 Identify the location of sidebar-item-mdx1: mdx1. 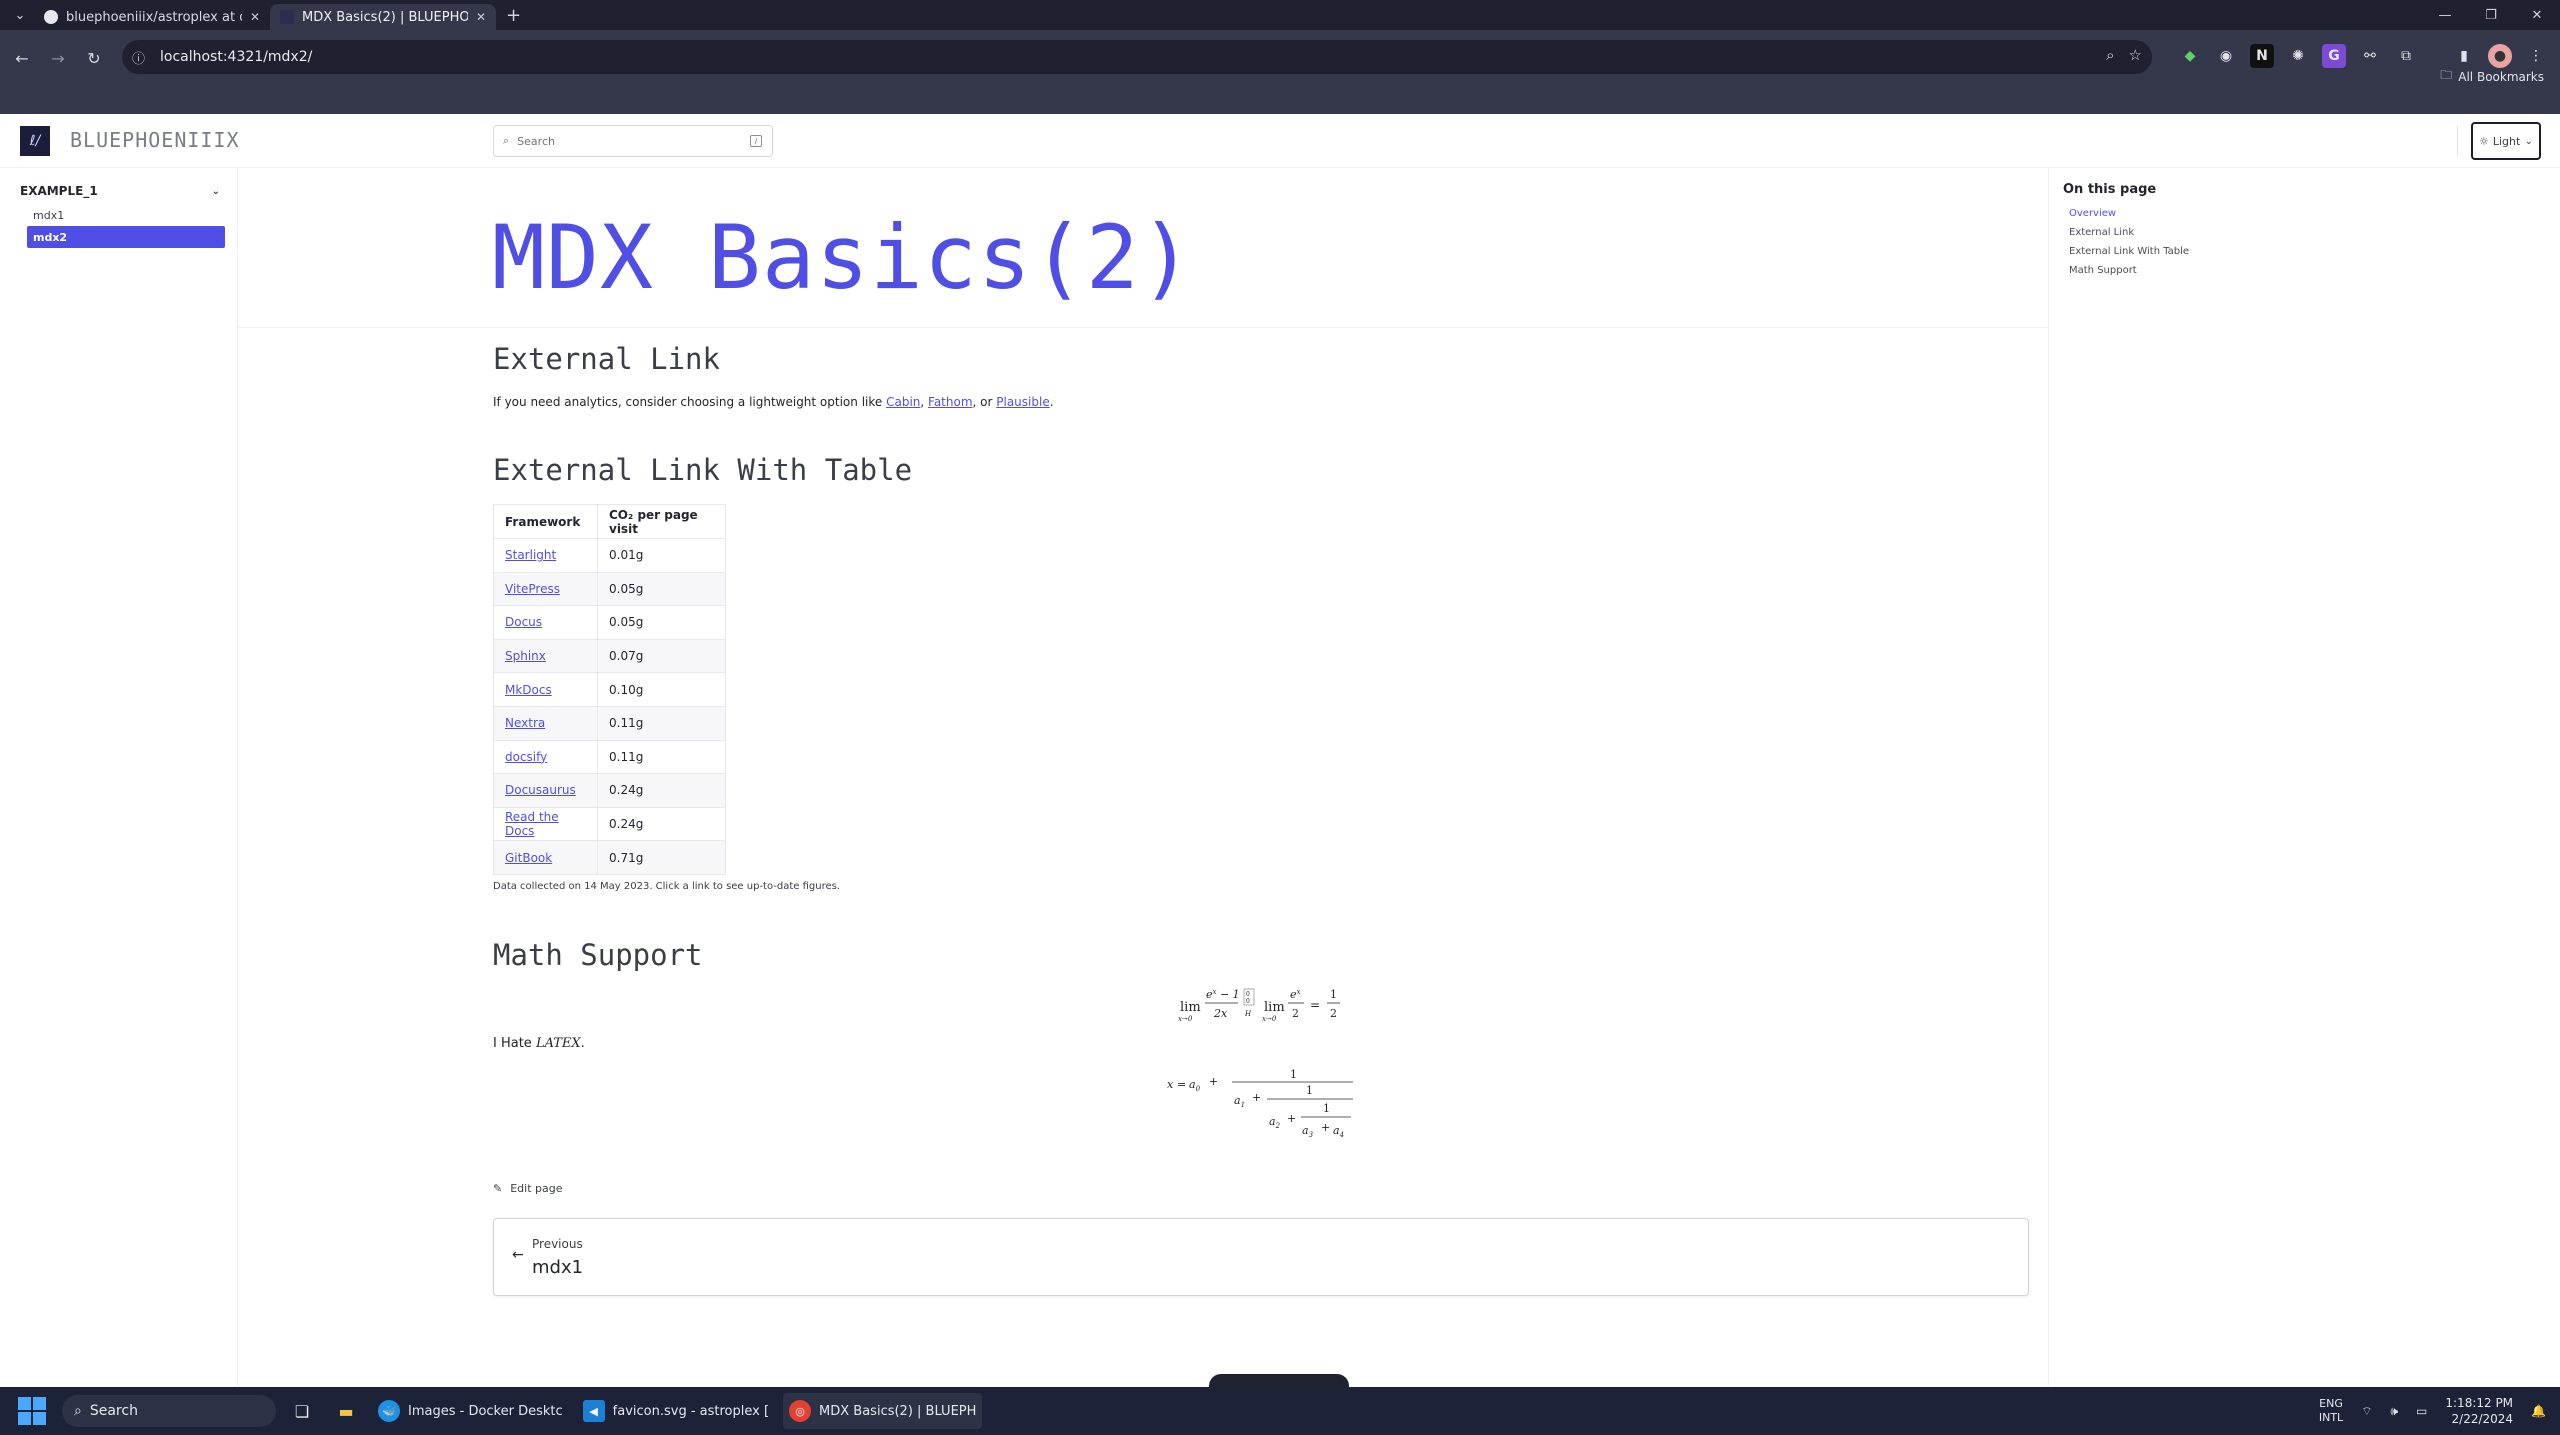
(126, 215).